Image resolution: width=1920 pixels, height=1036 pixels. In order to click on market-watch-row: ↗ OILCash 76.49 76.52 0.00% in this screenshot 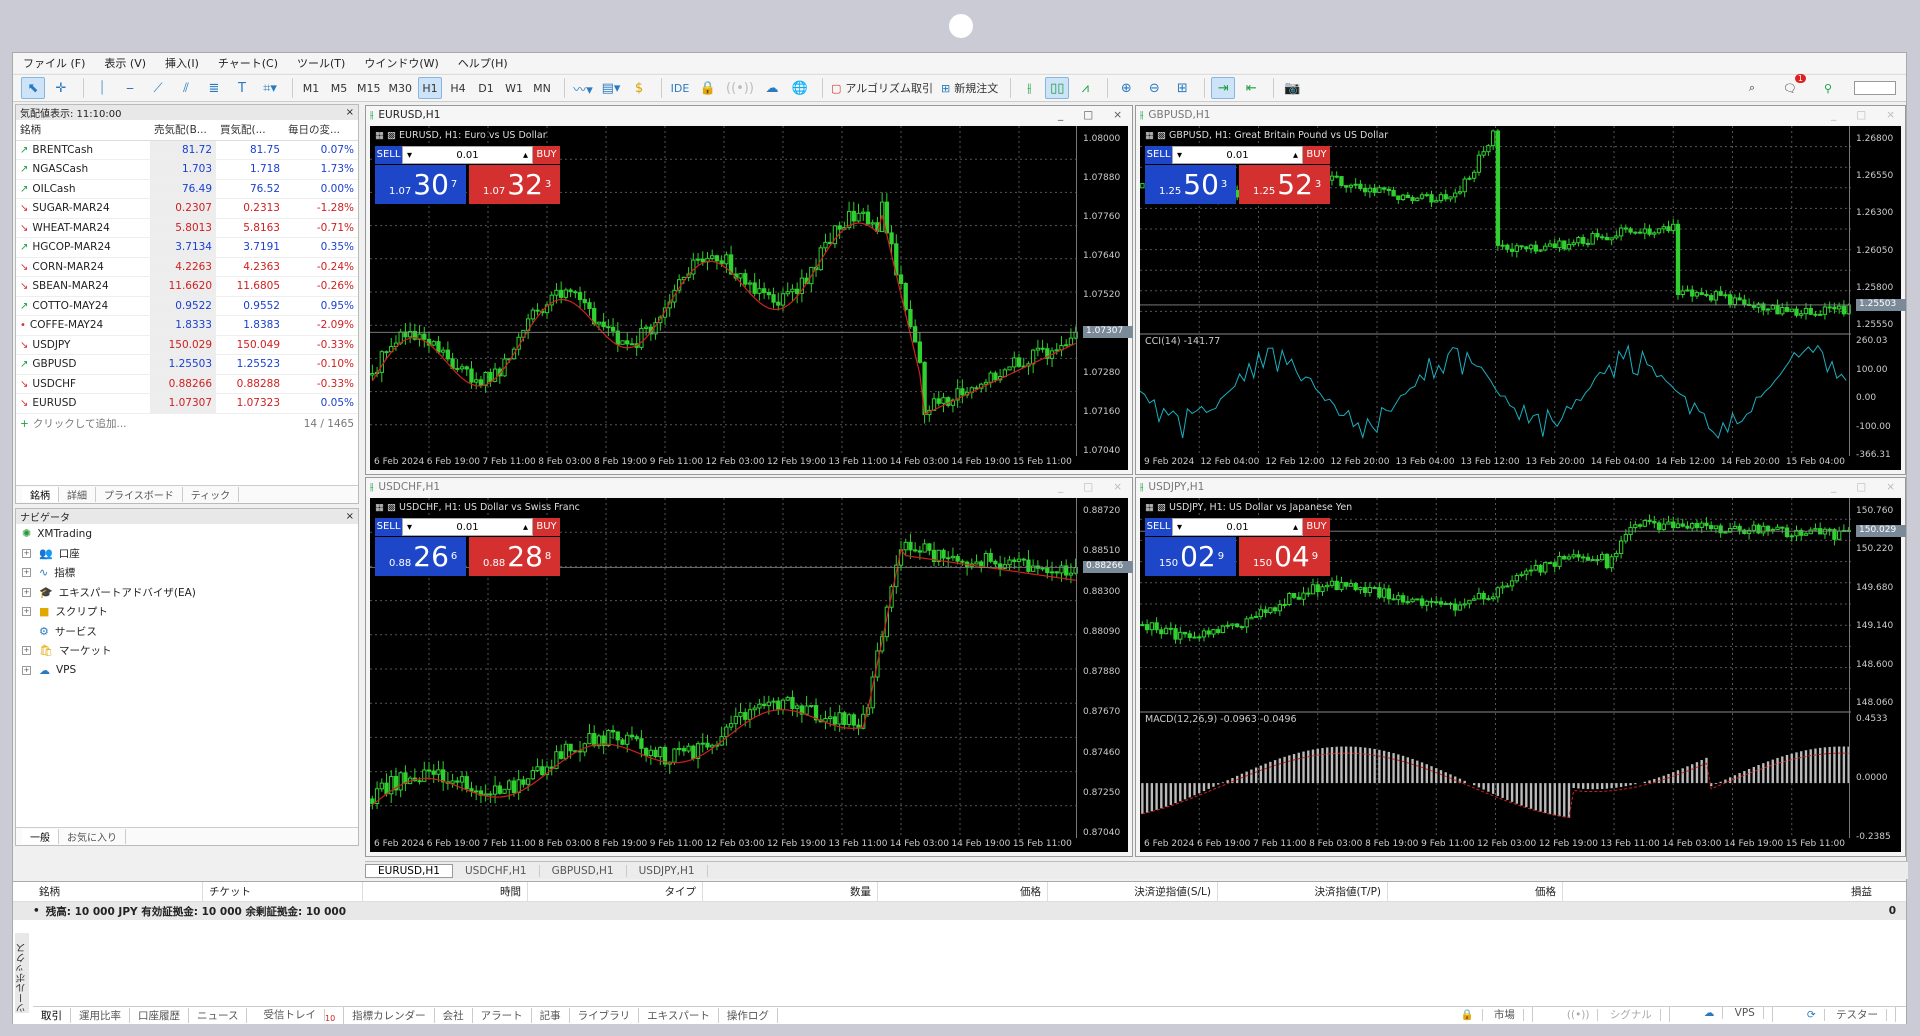, I will do `click(187, 189)`.